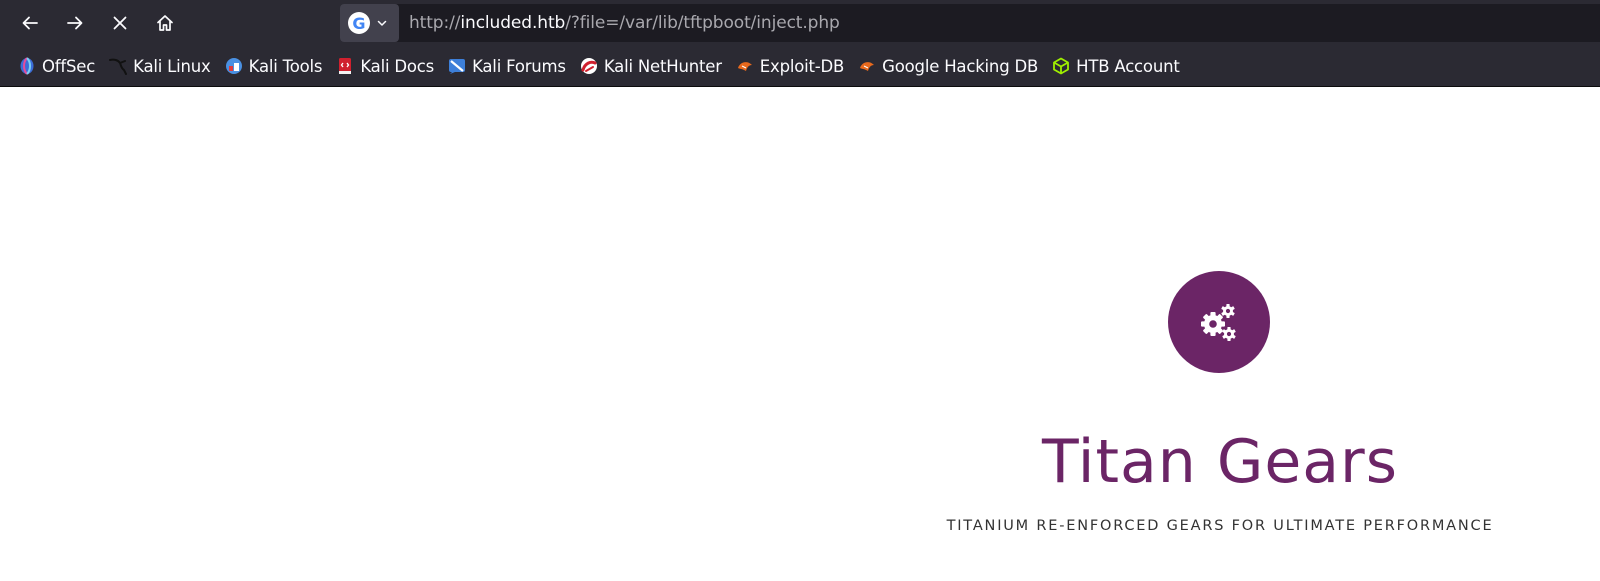 Image resolution: width=1600 pixels, height=581 pixels. Describe the element at coordinates (382, 23) in the screenshot. I see `chevron-down-icon` at that location.